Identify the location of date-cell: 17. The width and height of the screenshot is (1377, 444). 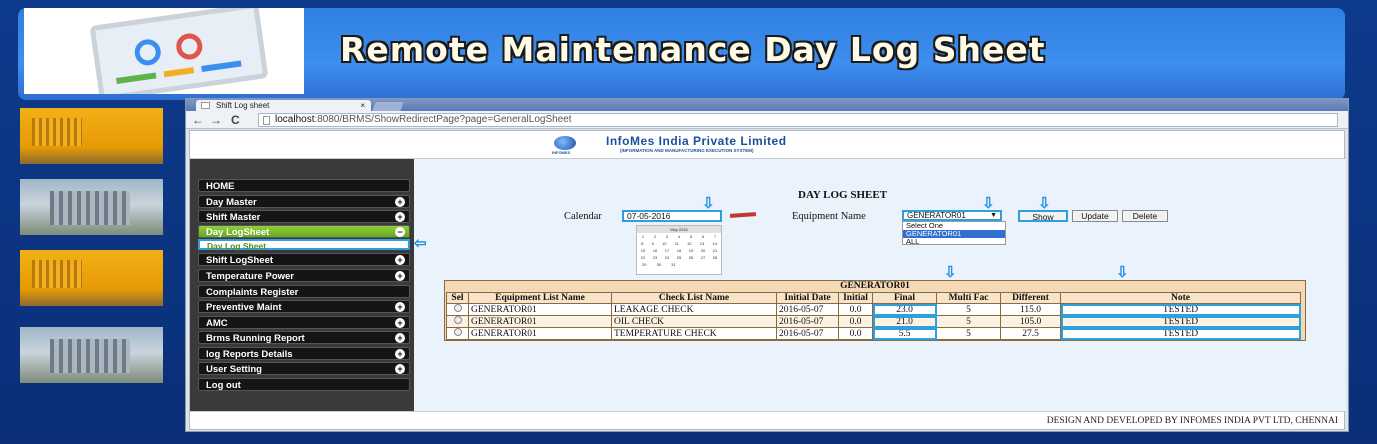
(667, 250).